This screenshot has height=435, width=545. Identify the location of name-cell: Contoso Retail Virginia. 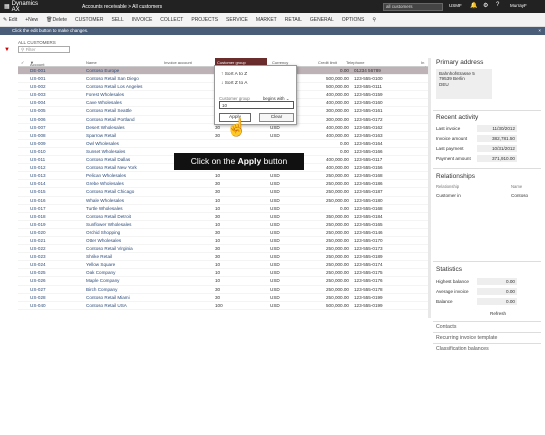
(109, 248).